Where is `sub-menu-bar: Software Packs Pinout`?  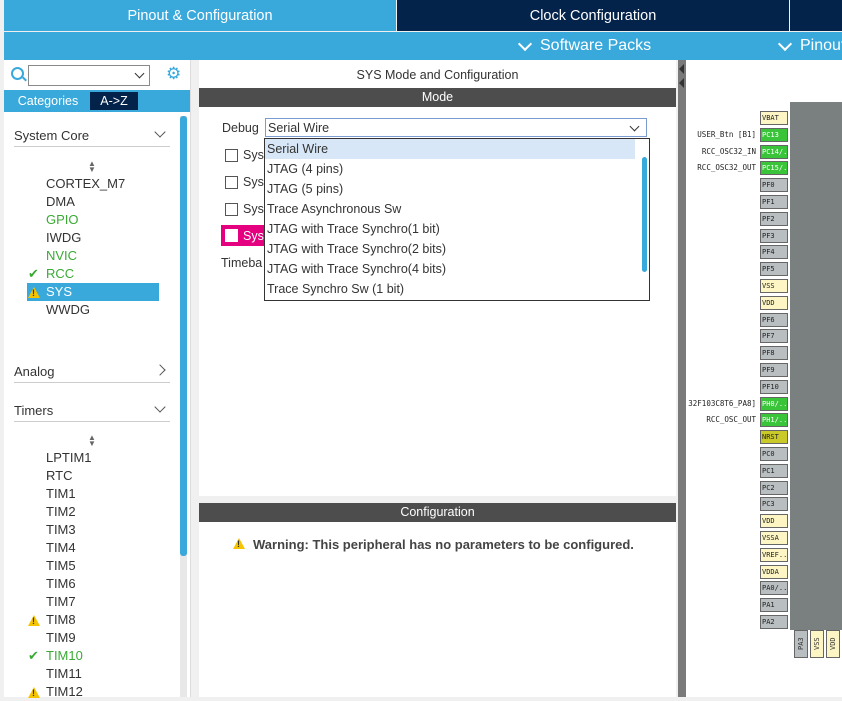 sub-menu-bar: Software Packs Pinout is located at coordinates (423, 46).